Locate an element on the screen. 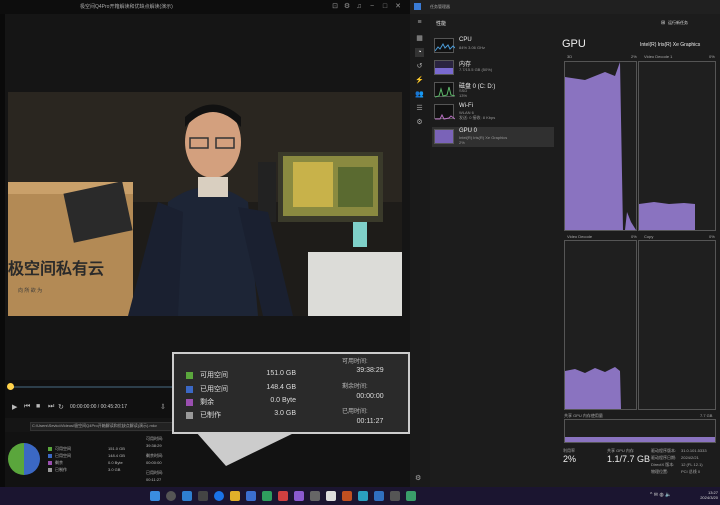 Image resolution: width=720 pixels, height=505 pixels. menu-icon: ≡ is located at coordinates (419, 22).